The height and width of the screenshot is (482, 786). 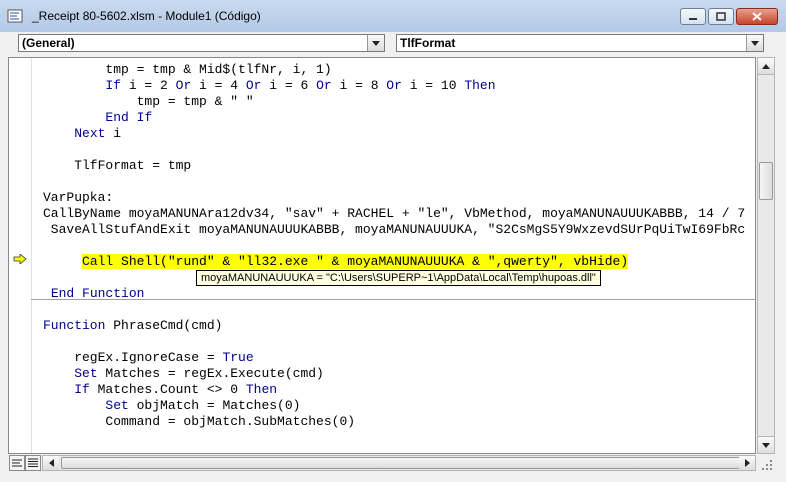 What do you see at coordinates (171, 406) in the screenshot?
I see `code-line: Set objMatch = Matches(0)` at bounding box center [171, 406].